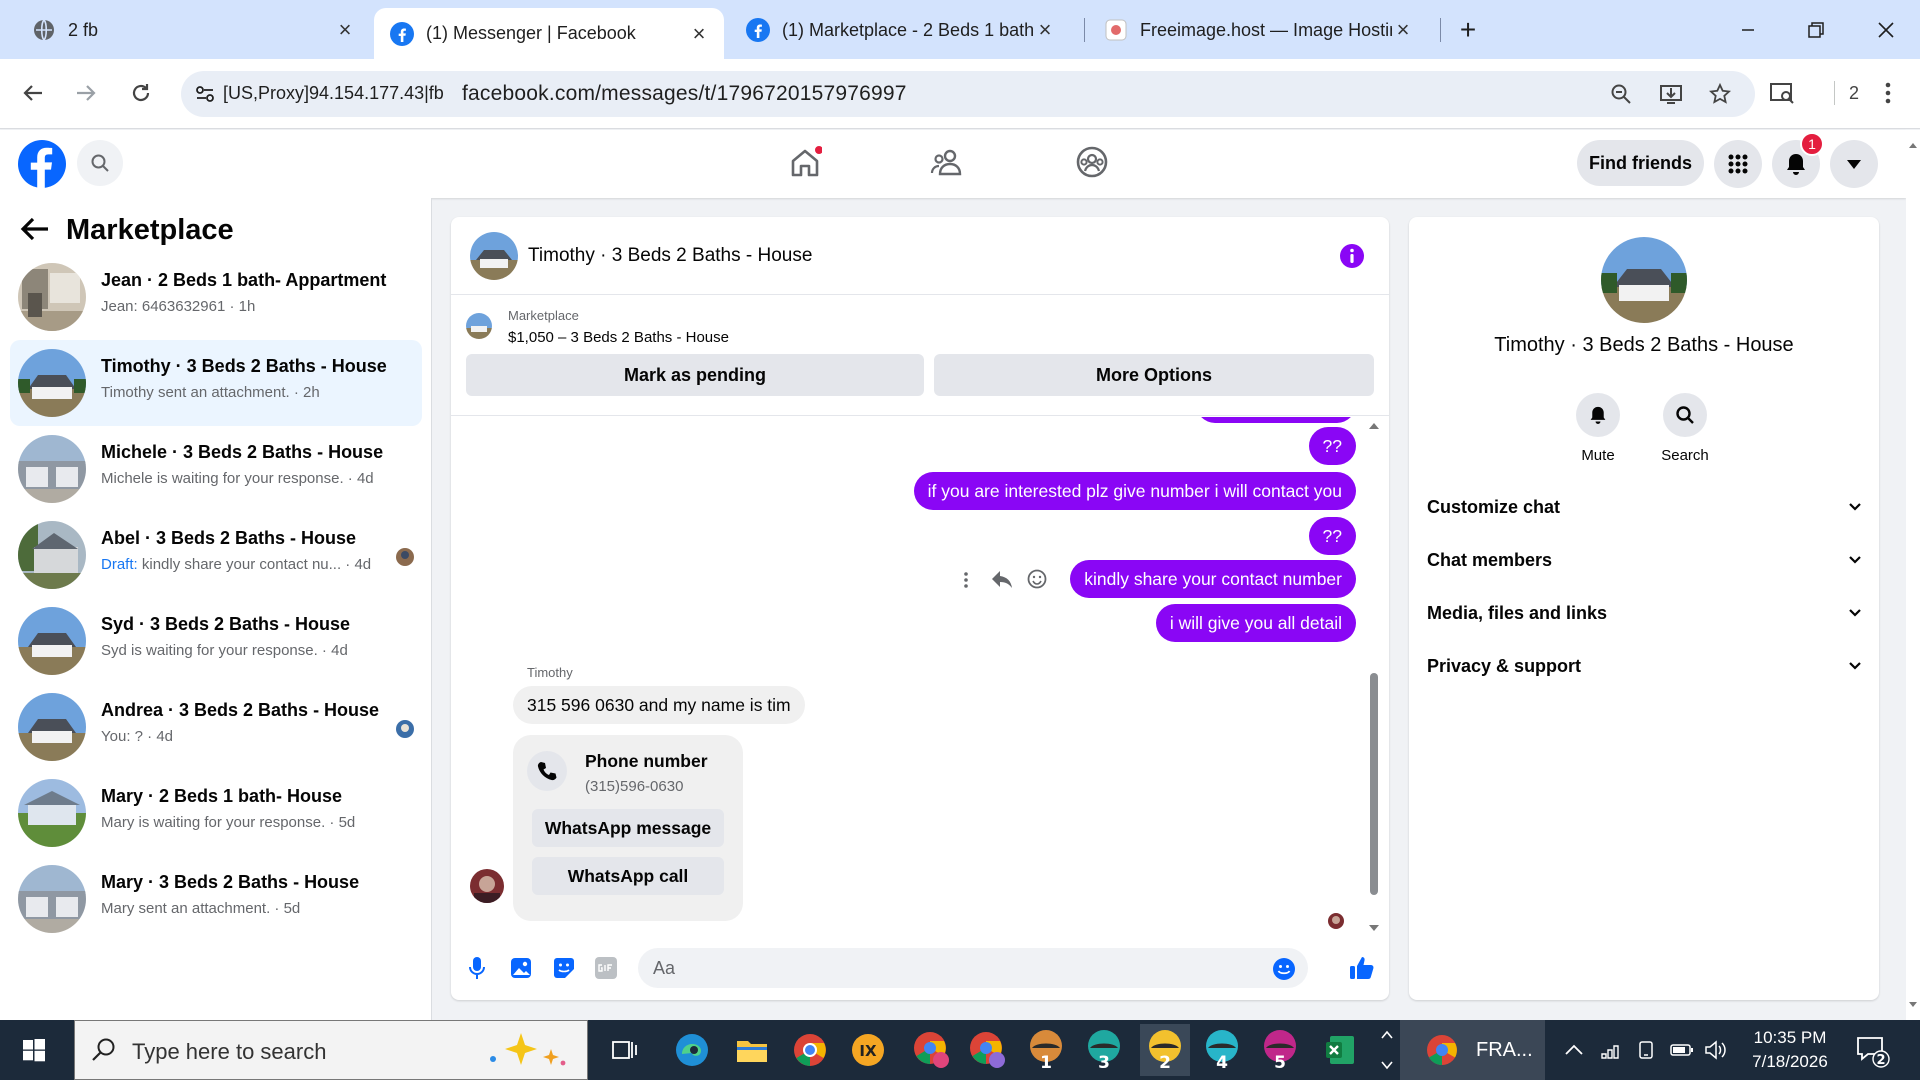 Image resolution: width=1920 pixels, height=1080 pixels. Describe the element at coordinates (1387, 1050) in the screenshot. I see `taskbar-scroll-arrows` at that location.